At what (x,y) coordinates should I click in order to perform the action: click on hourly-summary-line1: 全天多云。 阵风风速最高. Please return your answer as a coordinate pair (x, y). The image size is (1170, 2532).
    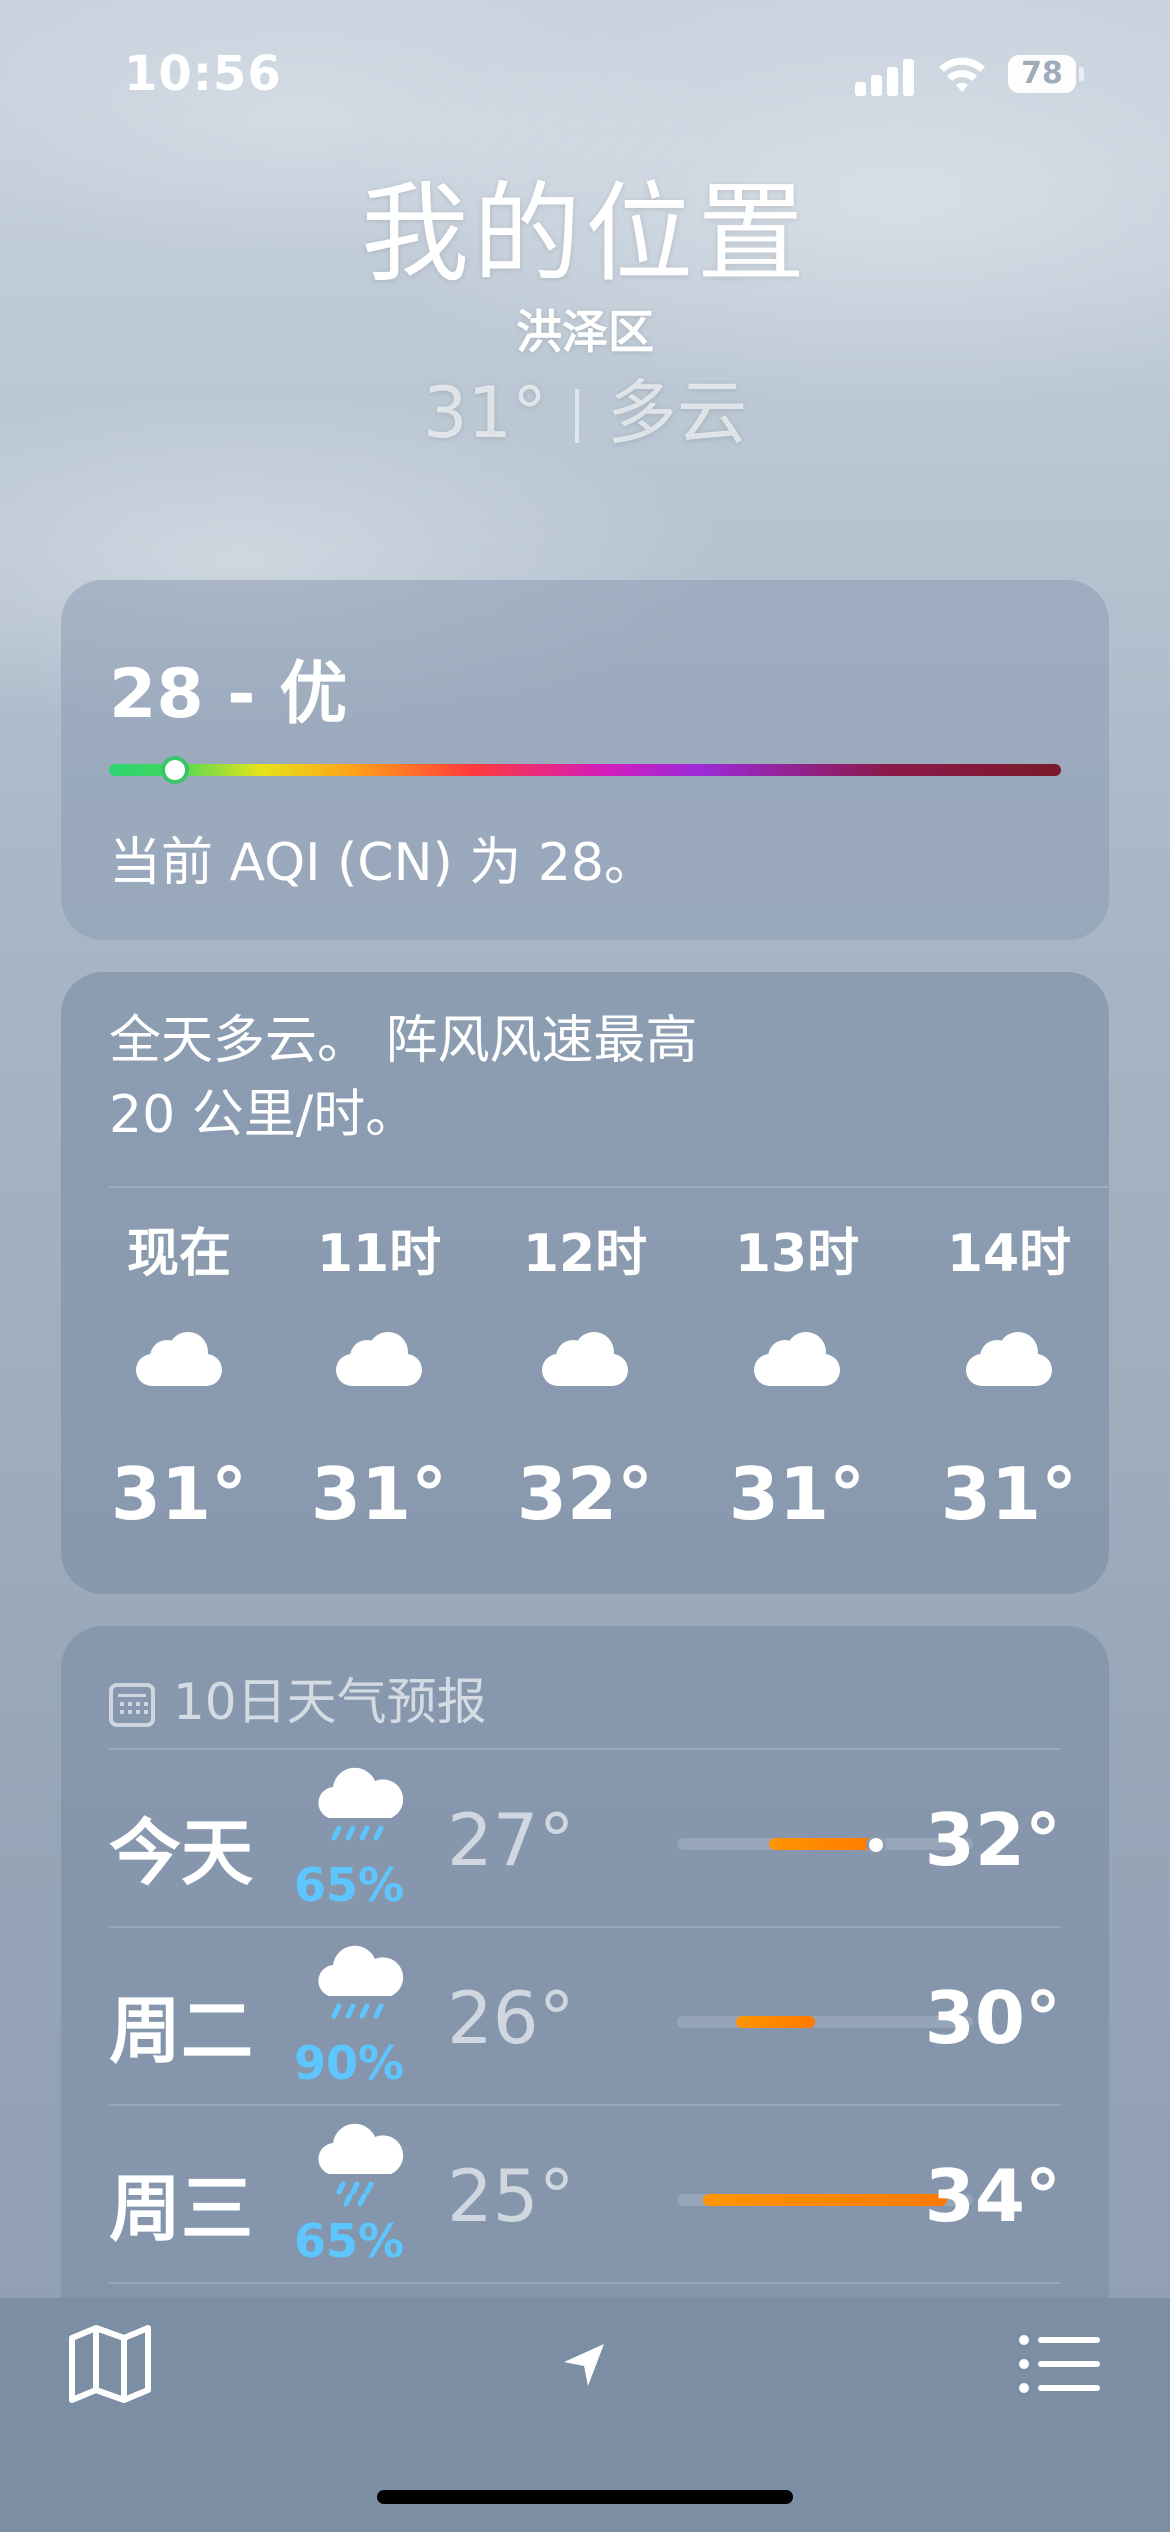
    Looking at the image, I should click on (403, 1041).